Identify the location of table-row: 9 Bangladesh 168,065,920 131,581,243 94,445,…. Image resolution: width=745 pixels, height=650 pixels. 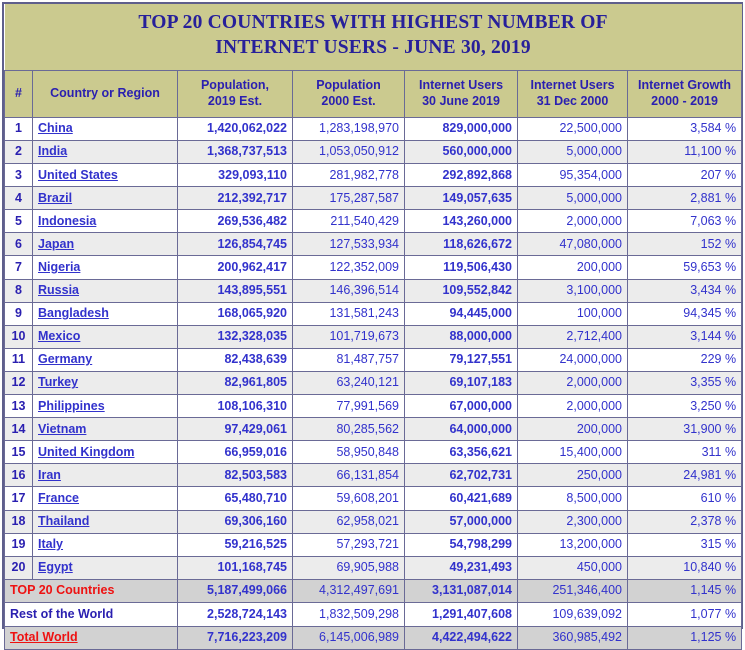
(373, 313).